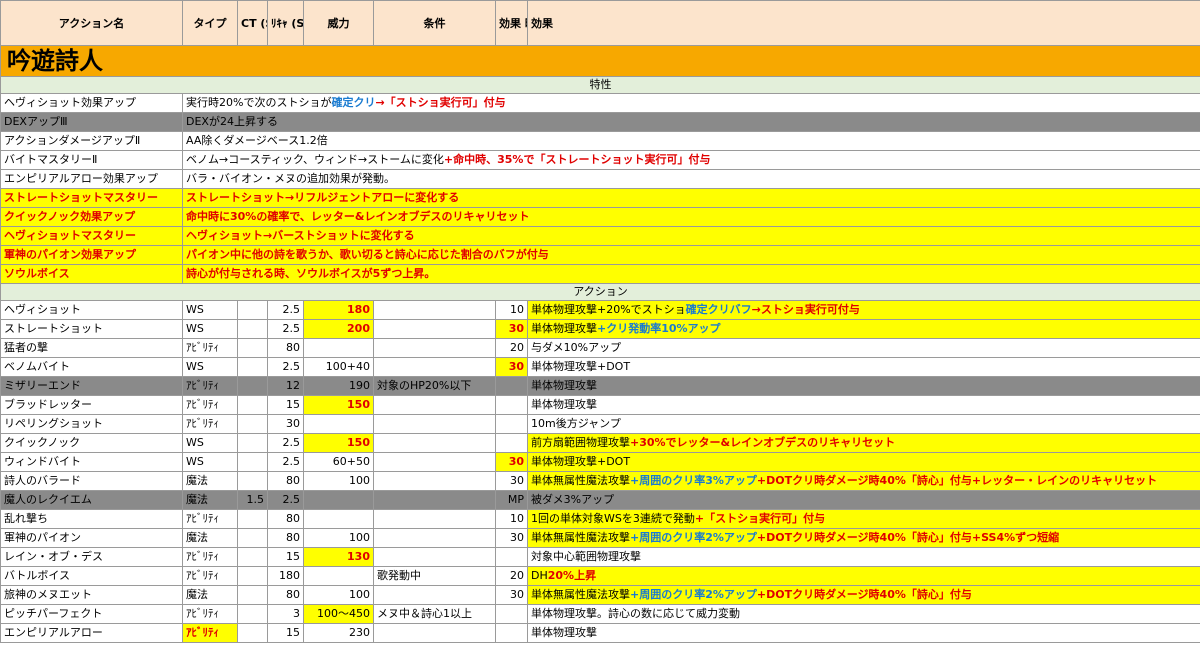 This screenshot has width=1200, height=666. Describe the element at coordinates (580, 442) in the screenshot. I see `effect-text: 前方扇範囲物理攻撃` at that location.